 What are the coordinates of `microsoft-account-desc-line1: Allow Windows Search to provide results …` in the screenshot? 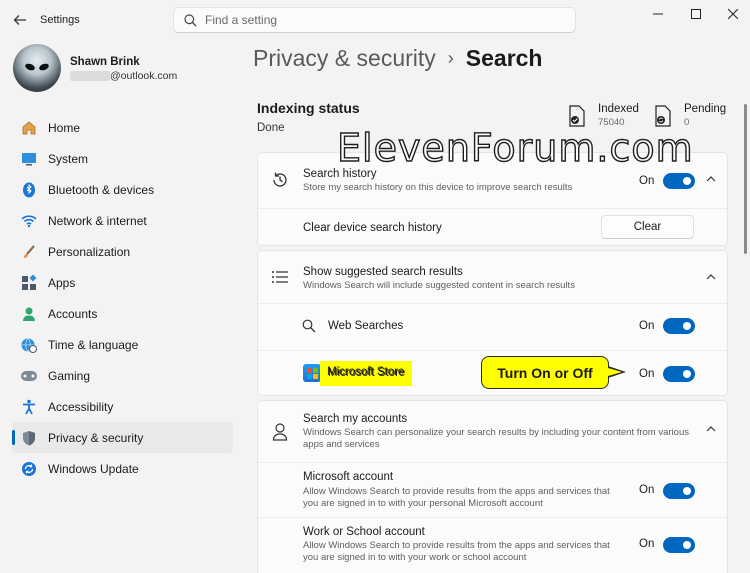 It's located at (456, 491).